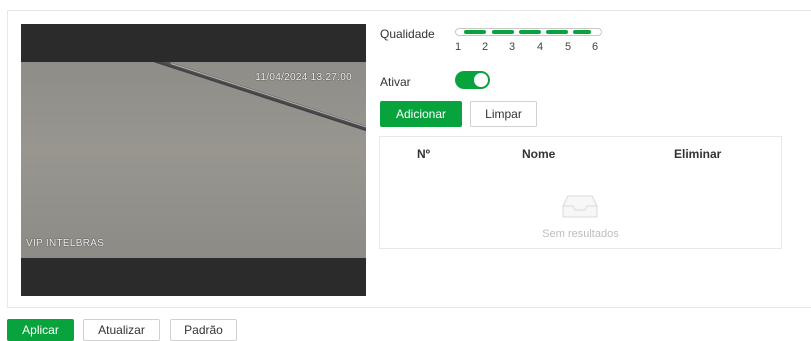 Image resolution: width=811 pixels, height=341 pixels. I want to click on add-button: Adicionar, so click(421, 114).